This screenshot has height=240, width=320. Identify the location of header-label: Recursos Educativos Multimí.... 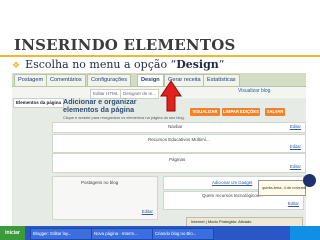
(179, 139).